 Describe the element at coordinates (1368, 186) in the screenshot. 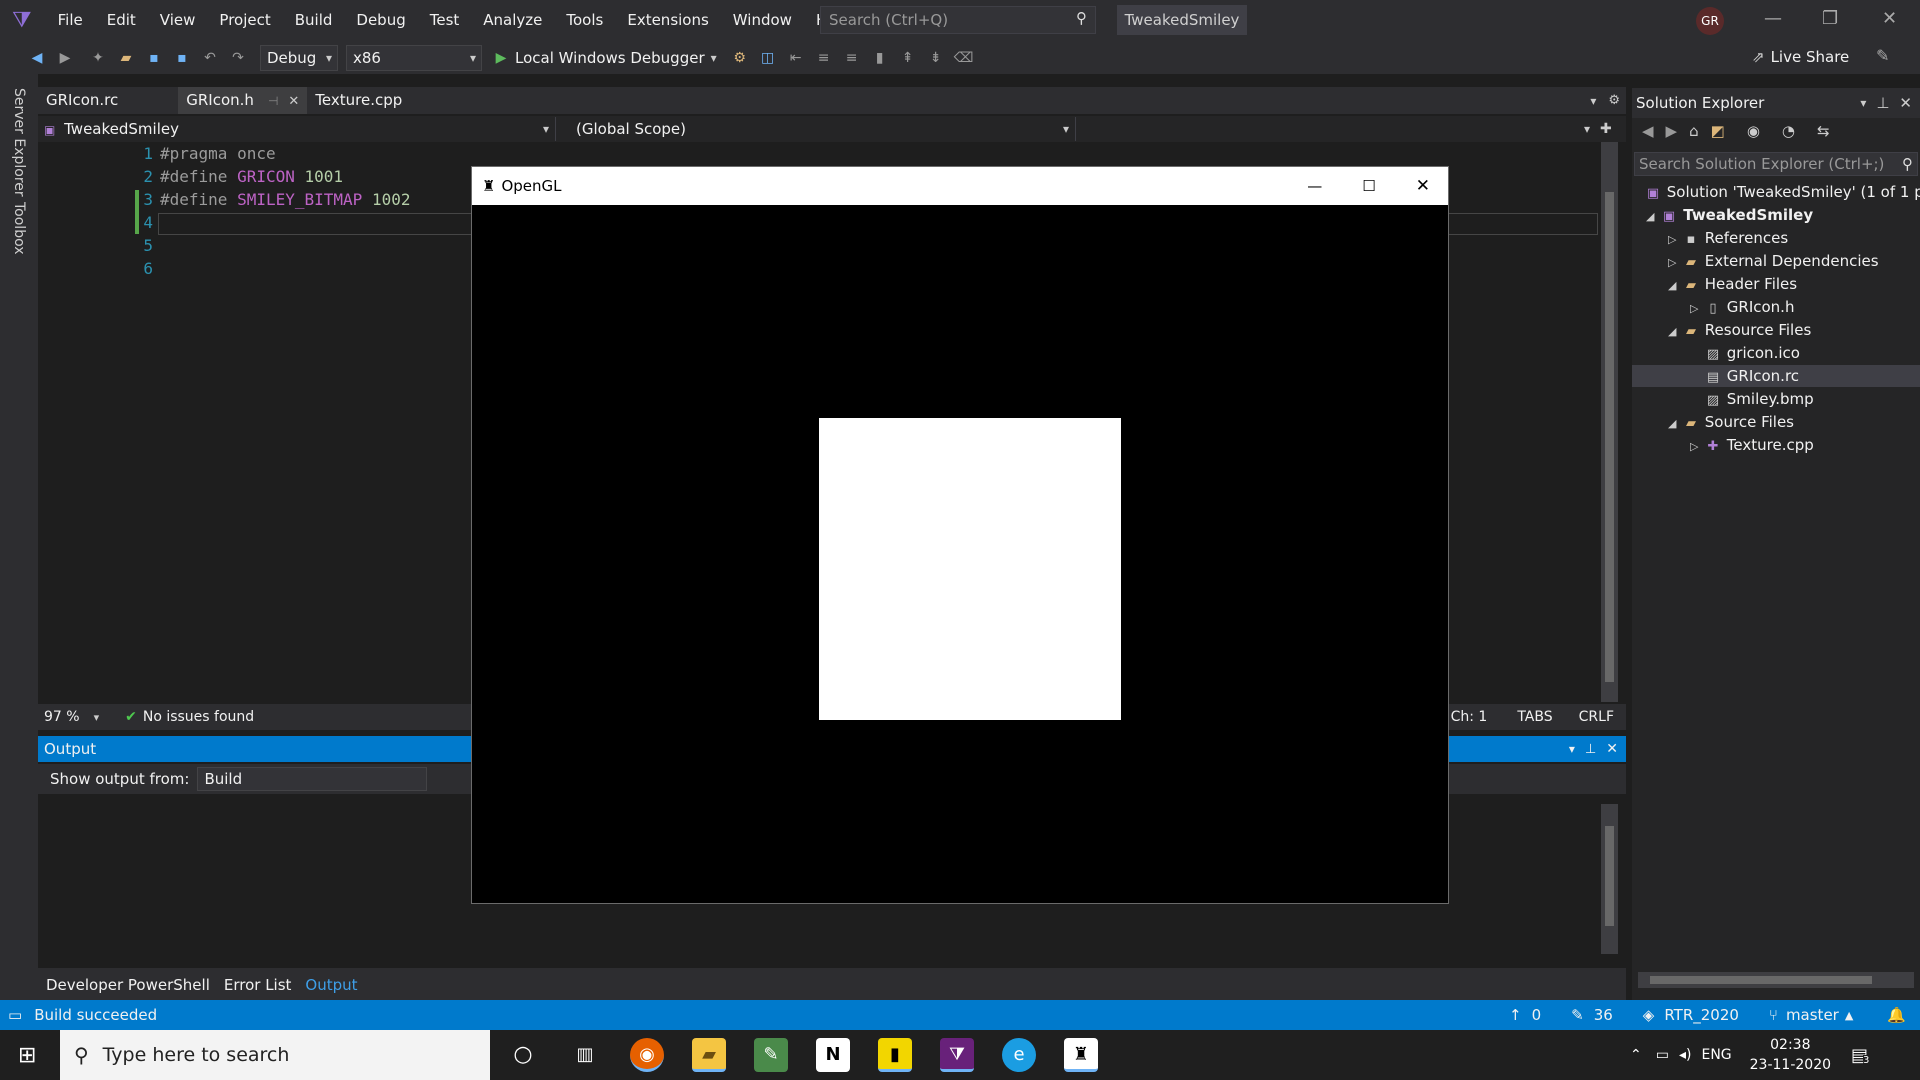

I see `maximize-icon: ☐` at that location.